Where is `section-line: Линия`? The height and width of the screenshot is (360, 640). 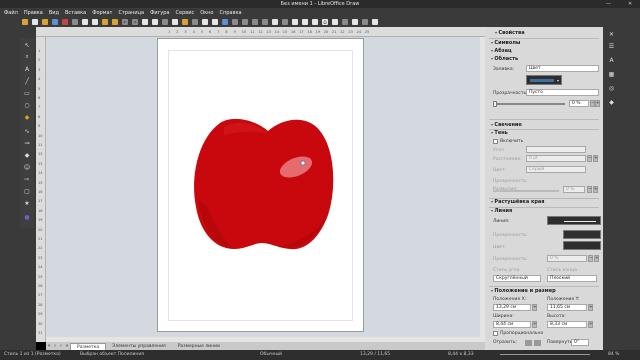
section-line: Линия is located at coordinates (501, 211).